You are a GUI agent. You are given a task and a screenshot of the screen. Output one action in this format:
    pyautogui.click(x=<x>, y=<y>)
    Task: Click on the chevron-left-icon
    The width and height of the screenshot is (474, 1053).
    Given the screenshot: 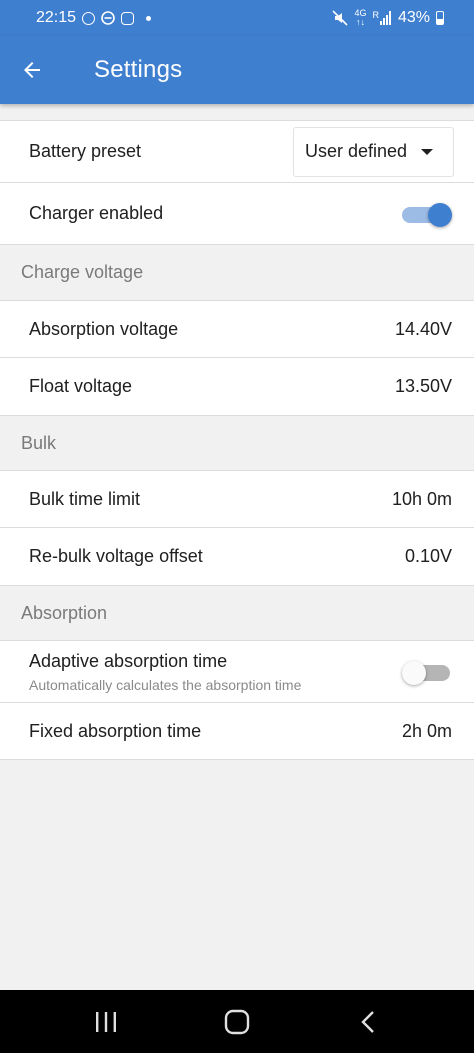 What is the action you would take?
    pyautogui.click(x=368, y=1021)
    